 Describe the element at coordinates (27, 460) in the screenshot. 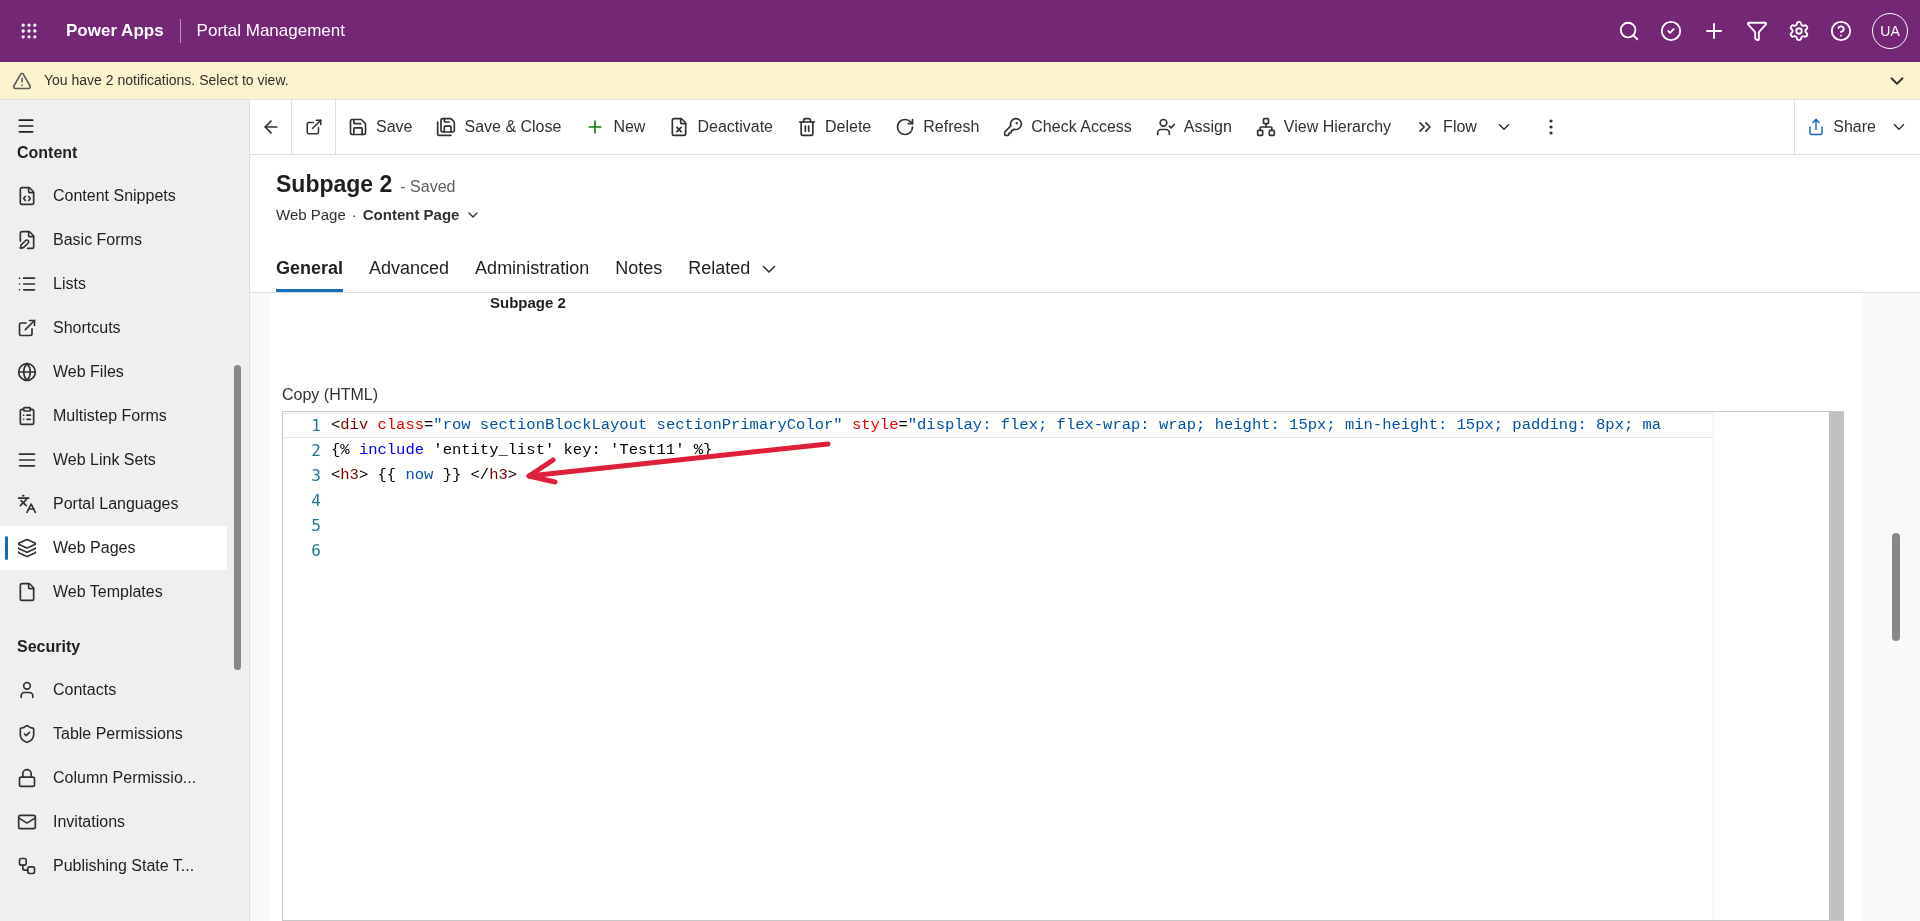

I see `lines-icon` at that location.